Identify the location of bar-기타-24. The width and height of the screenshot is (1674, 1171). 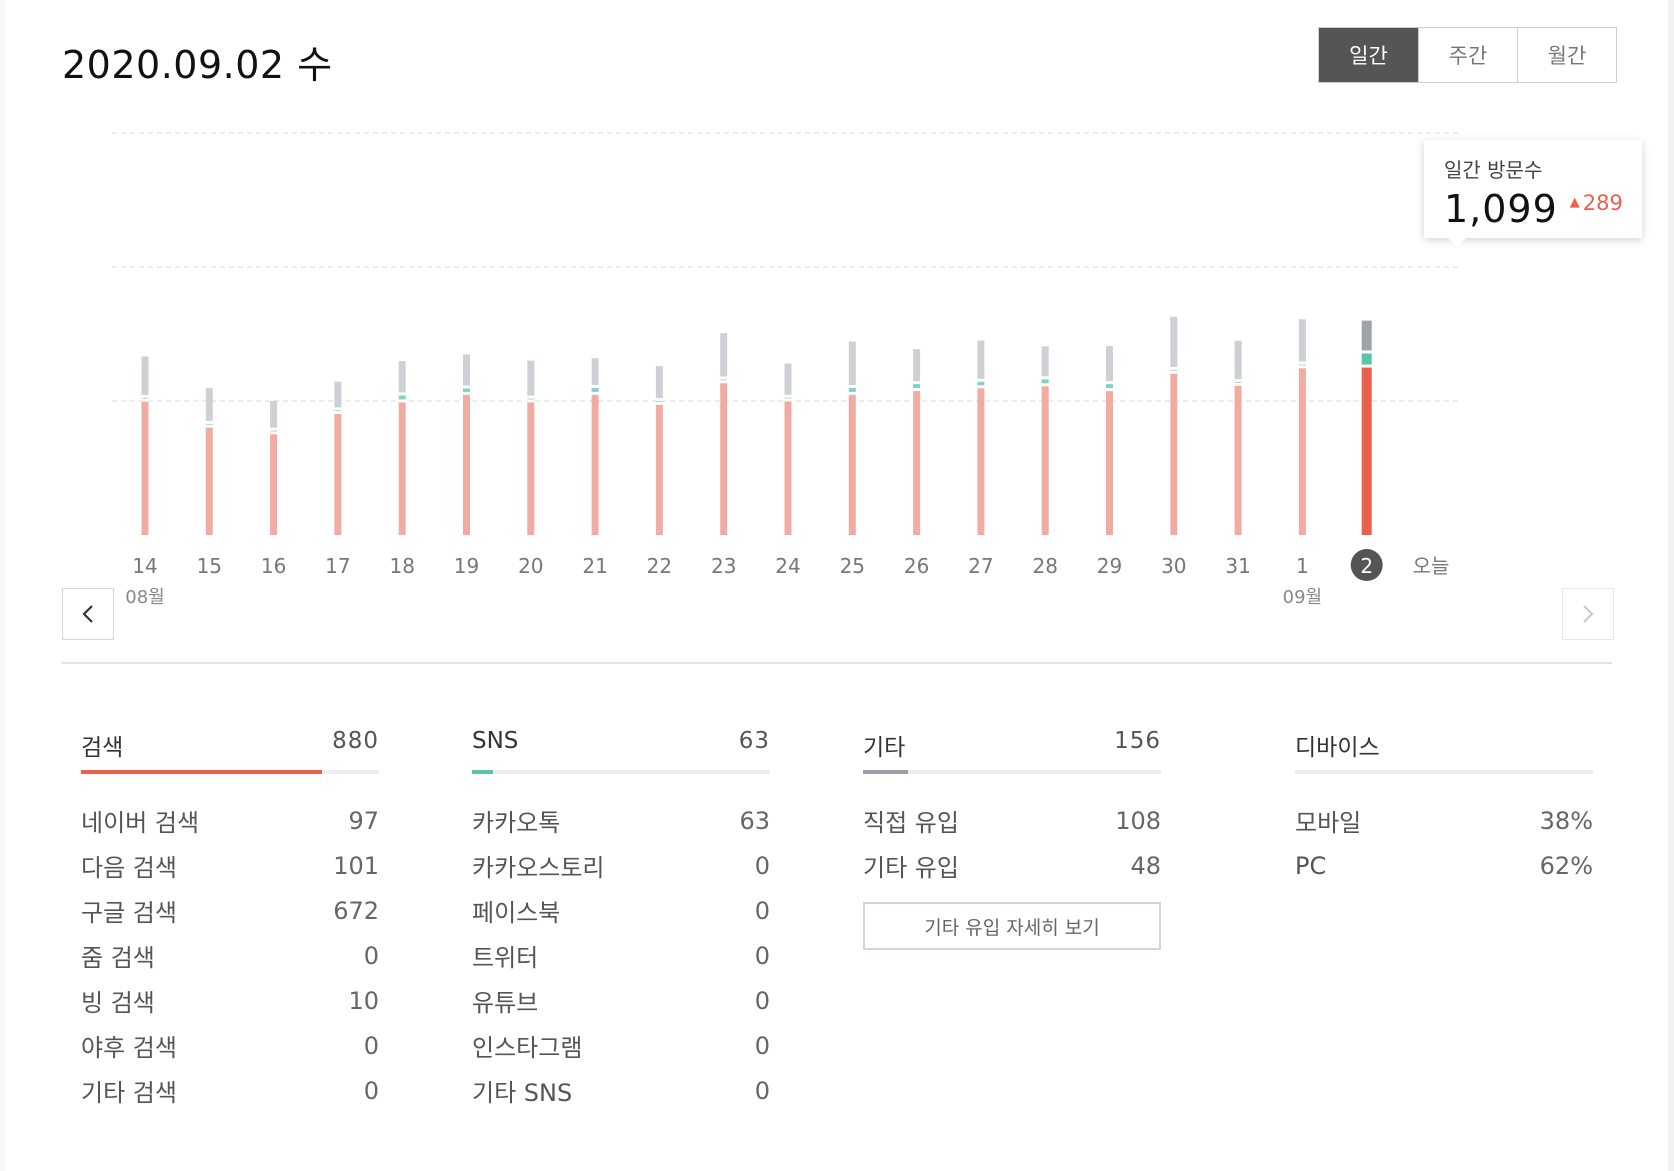
(788, 379).